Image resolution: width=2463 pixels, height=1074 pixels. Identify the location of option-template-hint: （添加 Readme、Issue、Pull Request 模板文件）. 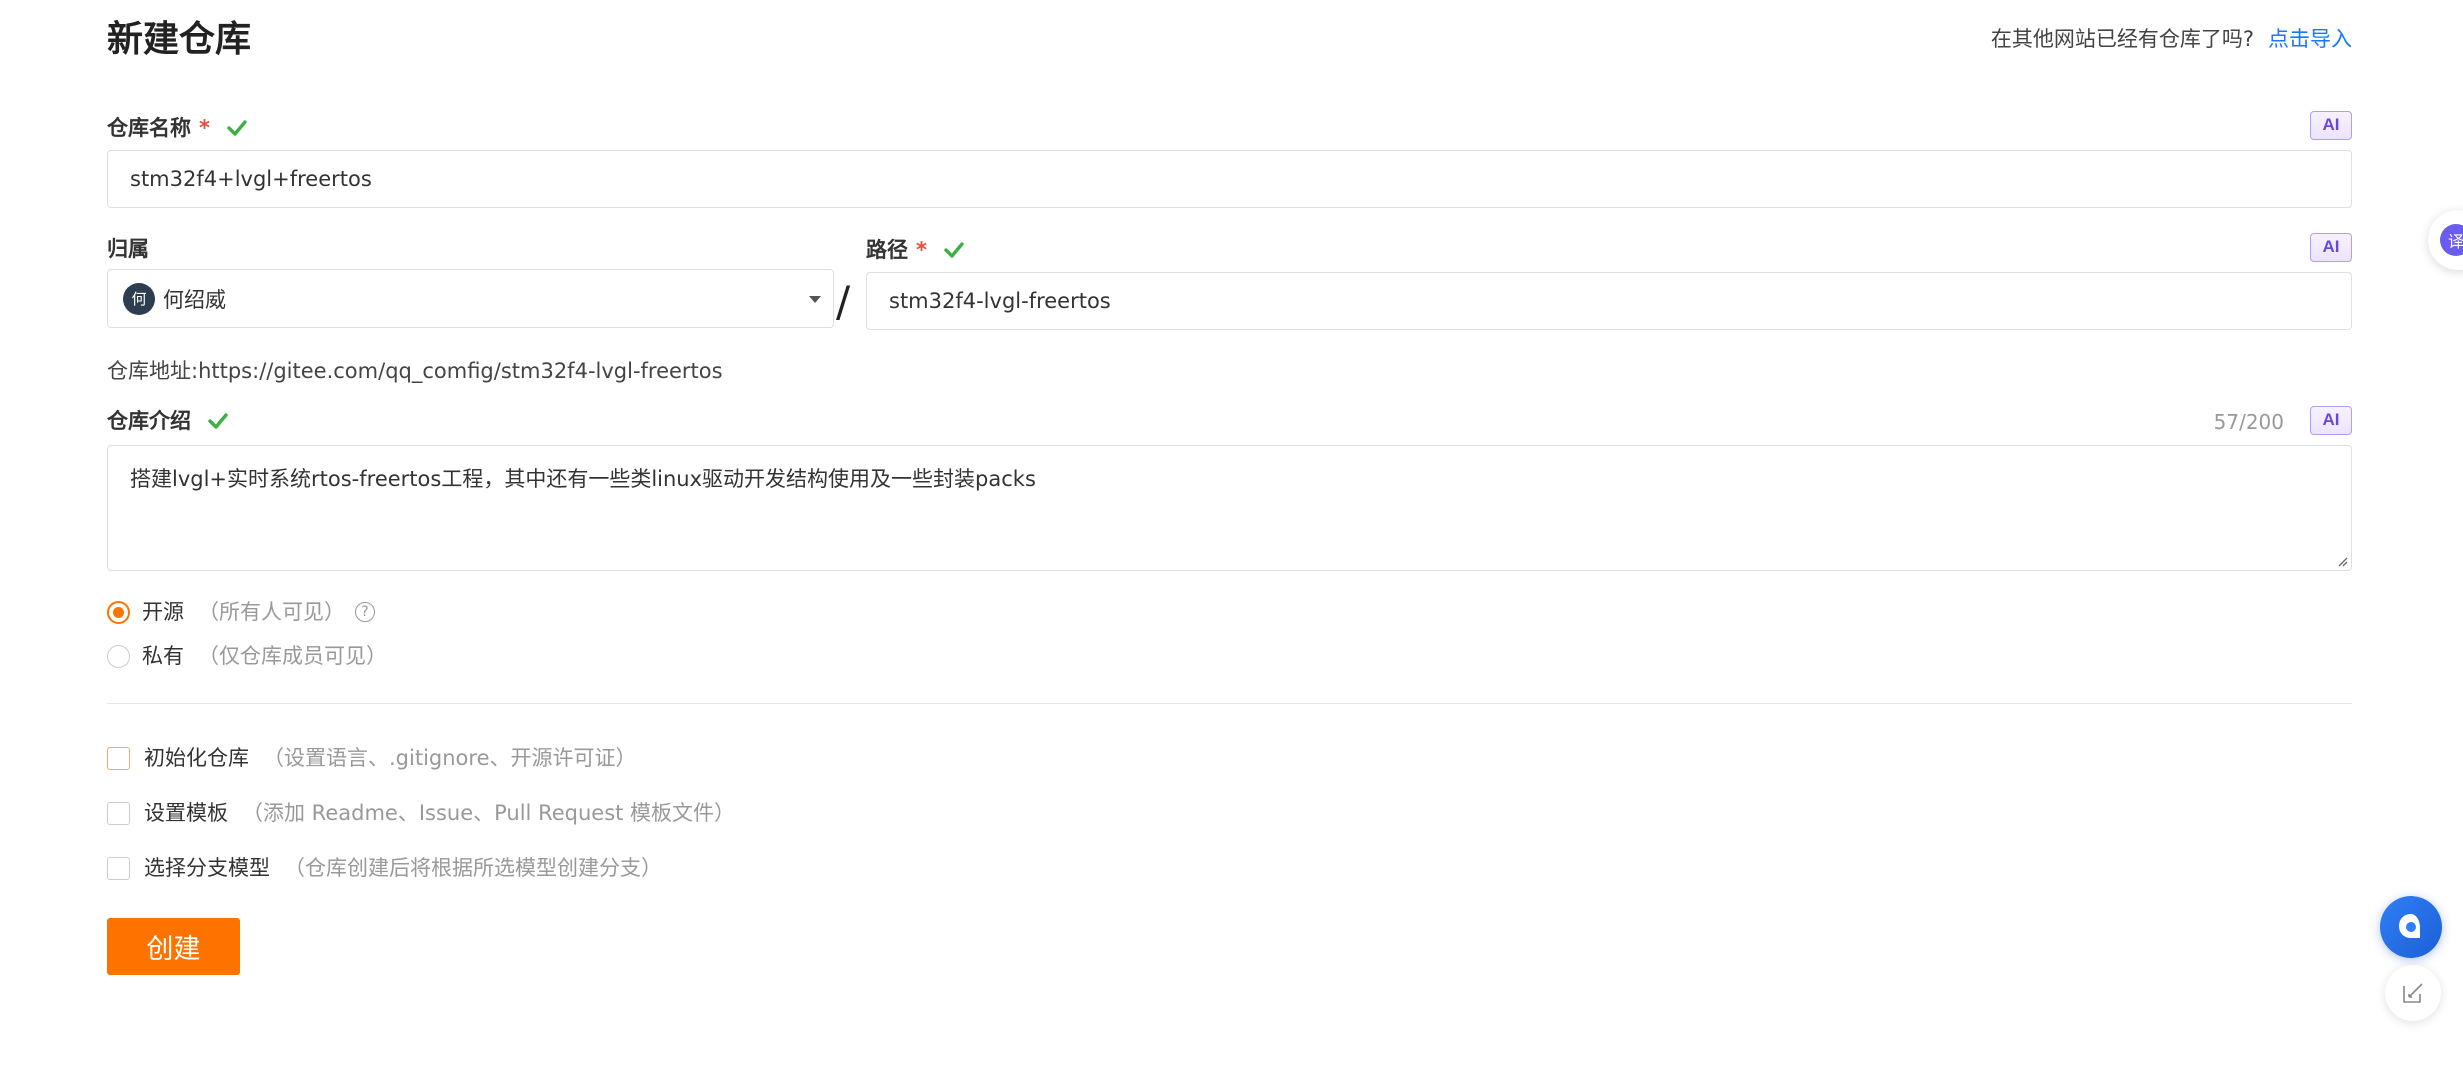
(489, 813).